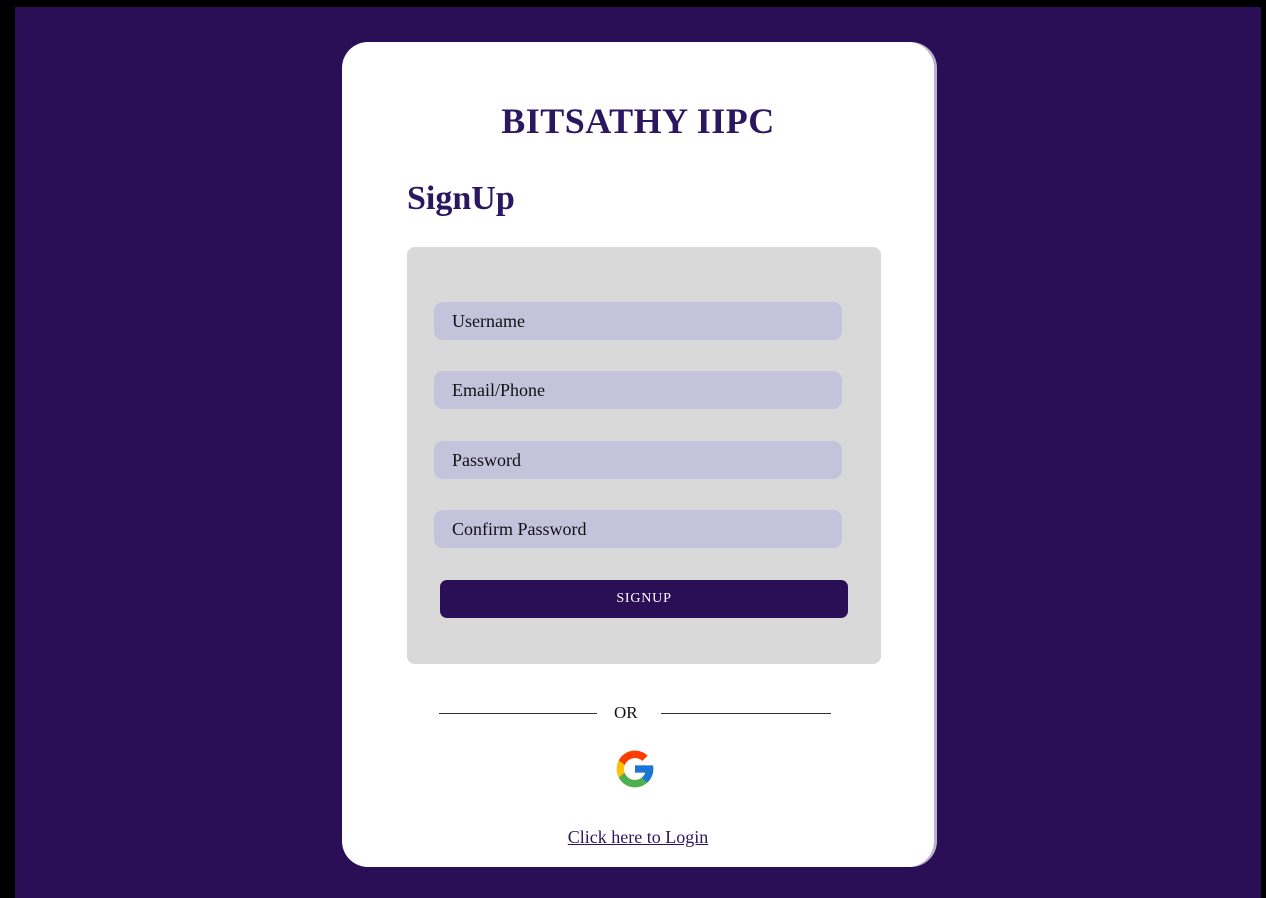 Image resolution: width=1266 pixels, height=898 pixels. Describe the element at coordinates (638, 837) in the screenshot. I see `login-link: Click here to Login` at that location.